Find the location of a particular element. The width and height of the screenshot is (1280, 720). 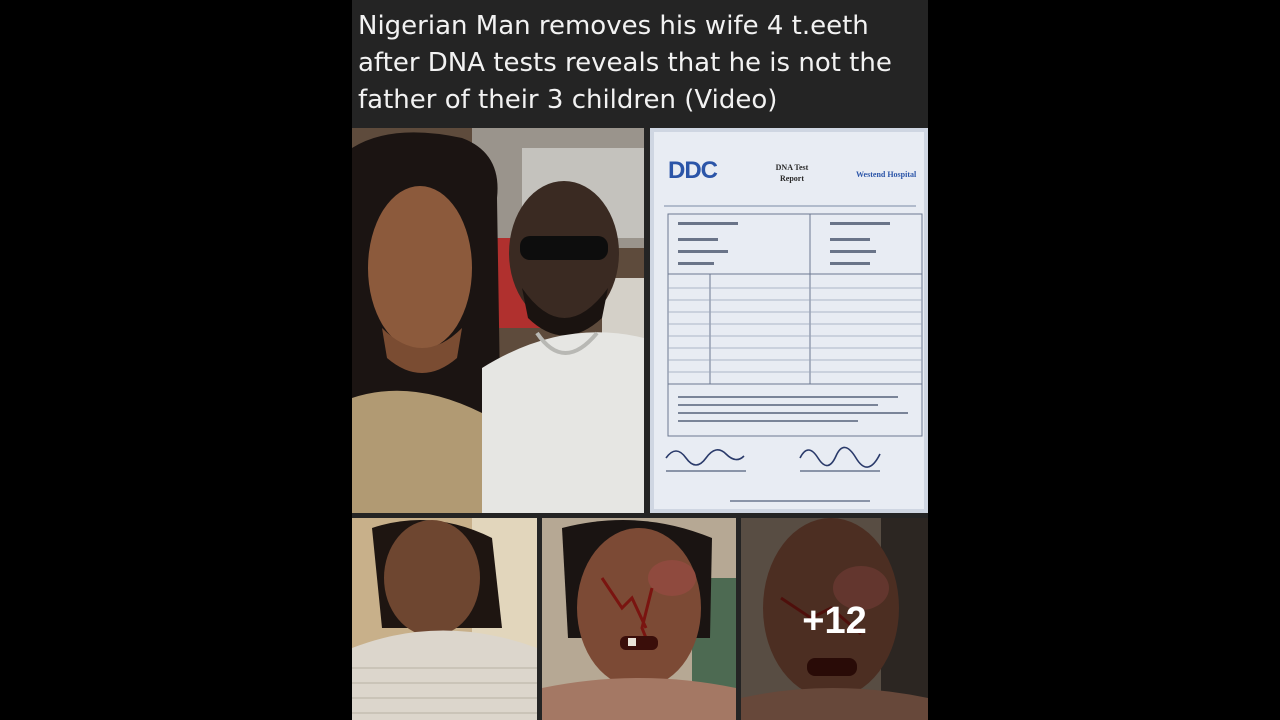

more-photos-count: +12 is located at coordinates (834, 620).